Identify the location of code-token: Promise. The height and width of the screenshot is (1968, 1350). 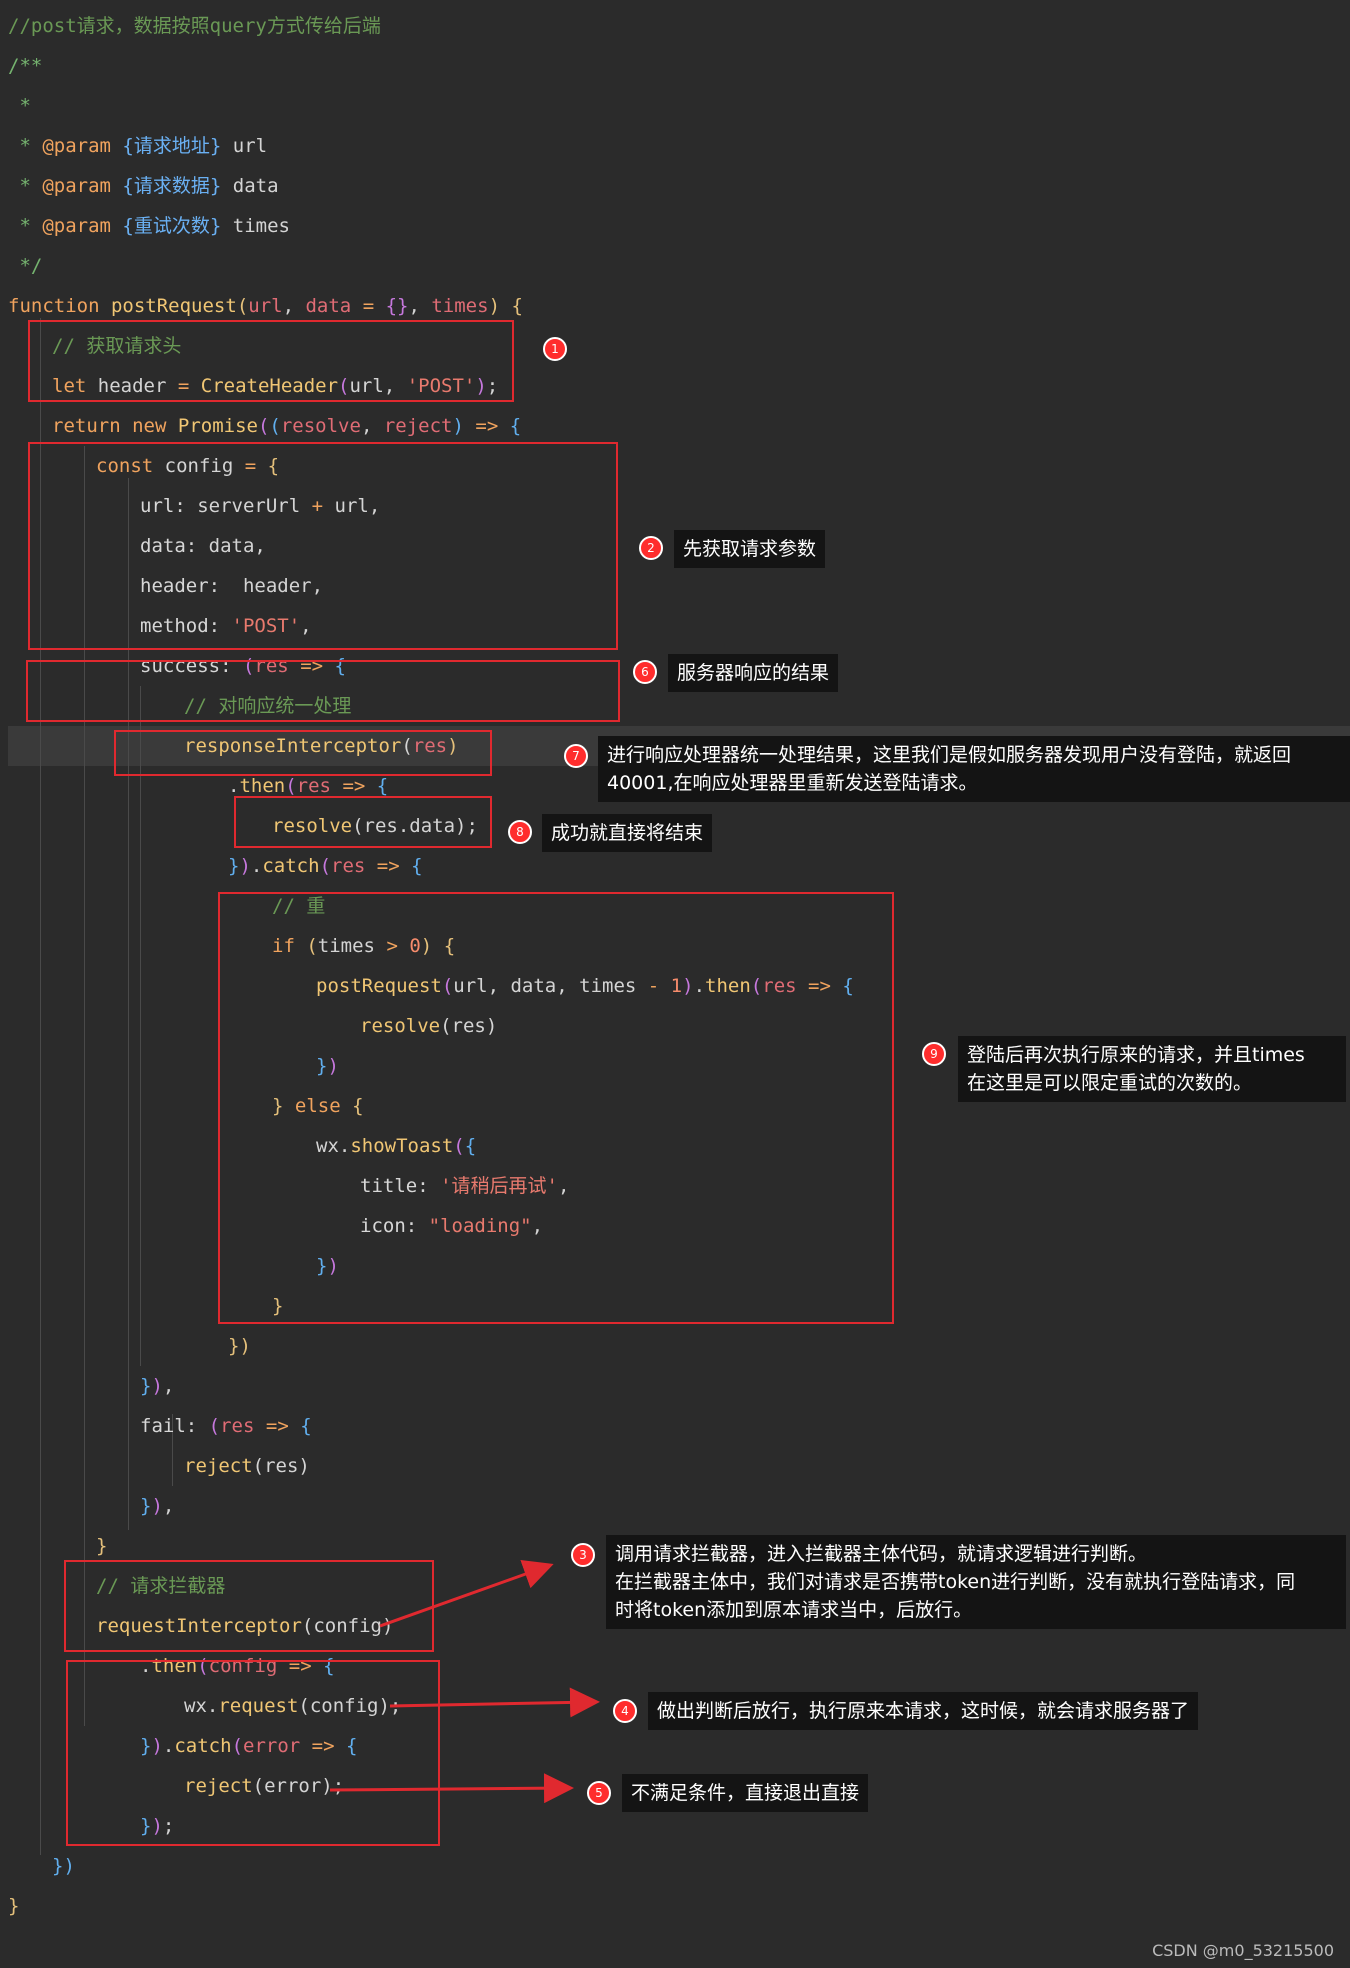
(217, 426).